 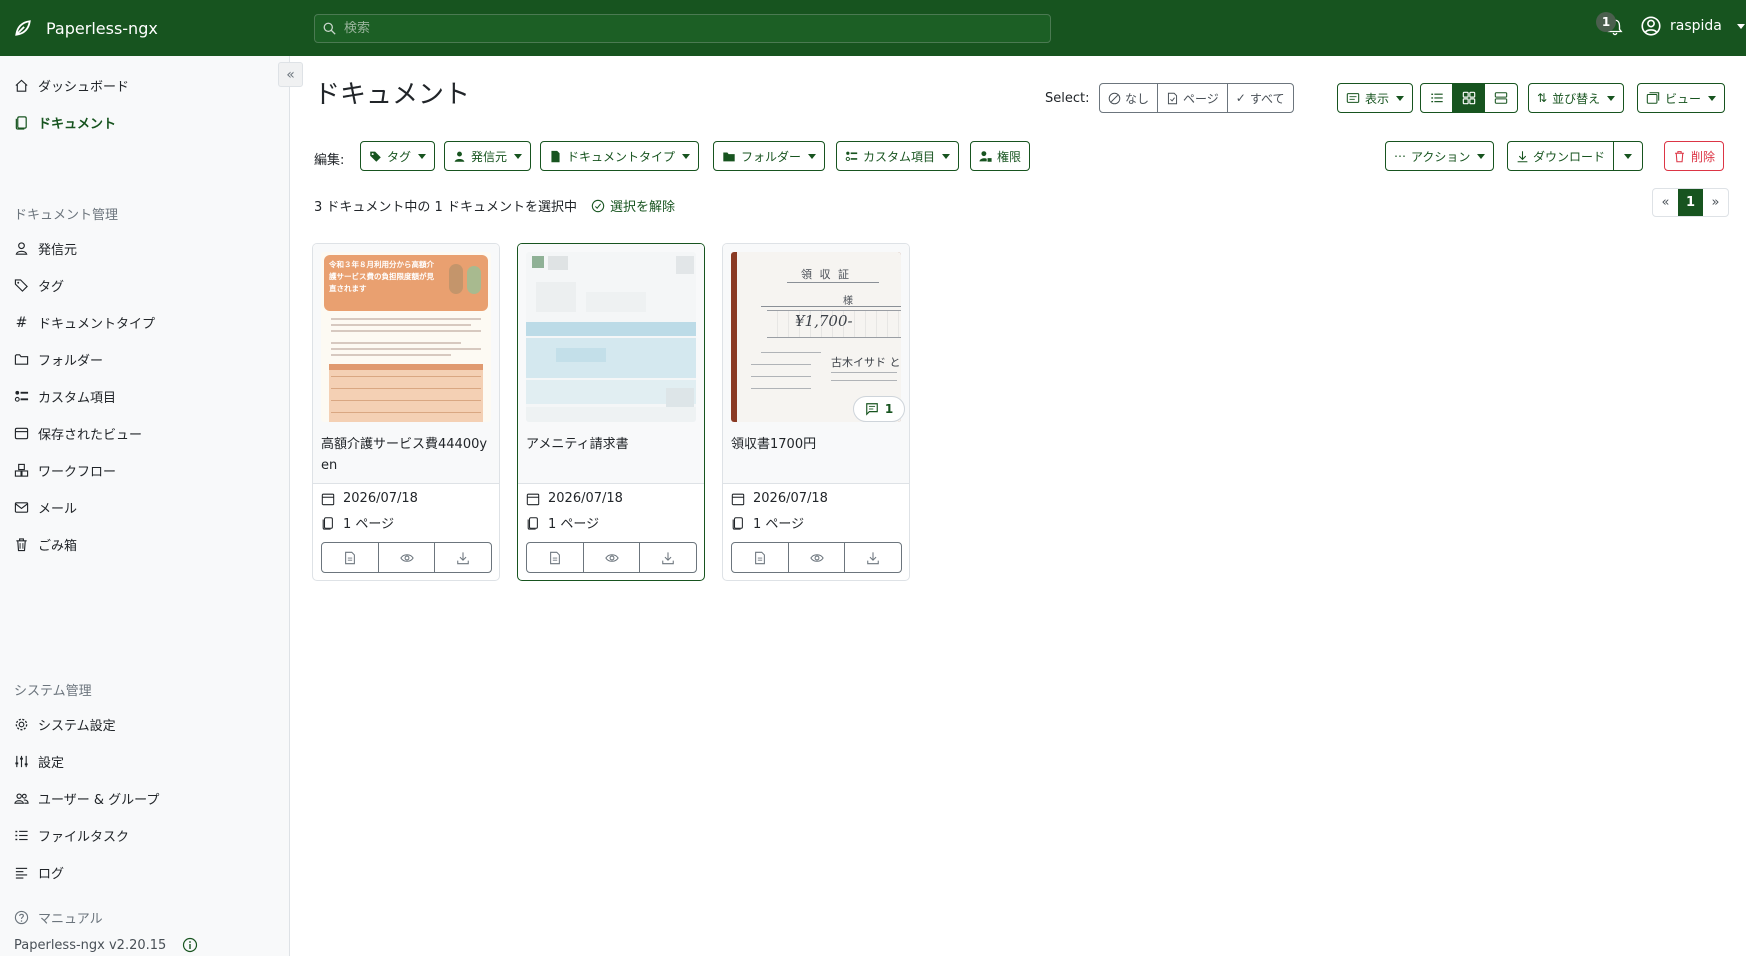 I want to click on edit-folder-button: フォルダー, so click(x=769, y=156).